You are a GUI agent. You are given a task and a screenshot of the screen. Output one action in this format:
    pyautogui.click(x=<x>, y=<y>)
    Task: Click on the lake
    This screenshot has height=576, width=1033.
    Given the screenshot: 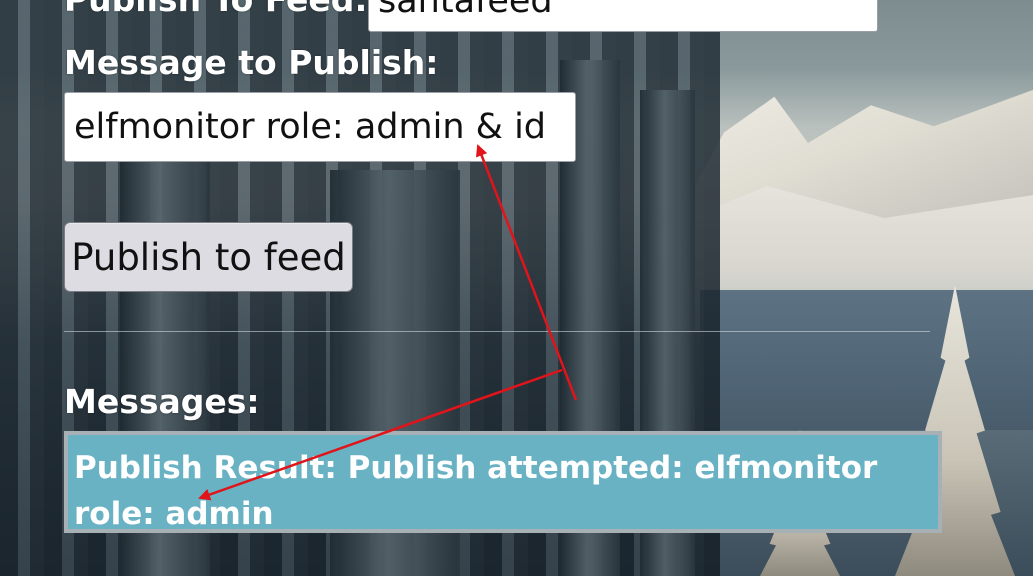 What is the action you would take?
    pyautogui.click(x=866, y=360)
    